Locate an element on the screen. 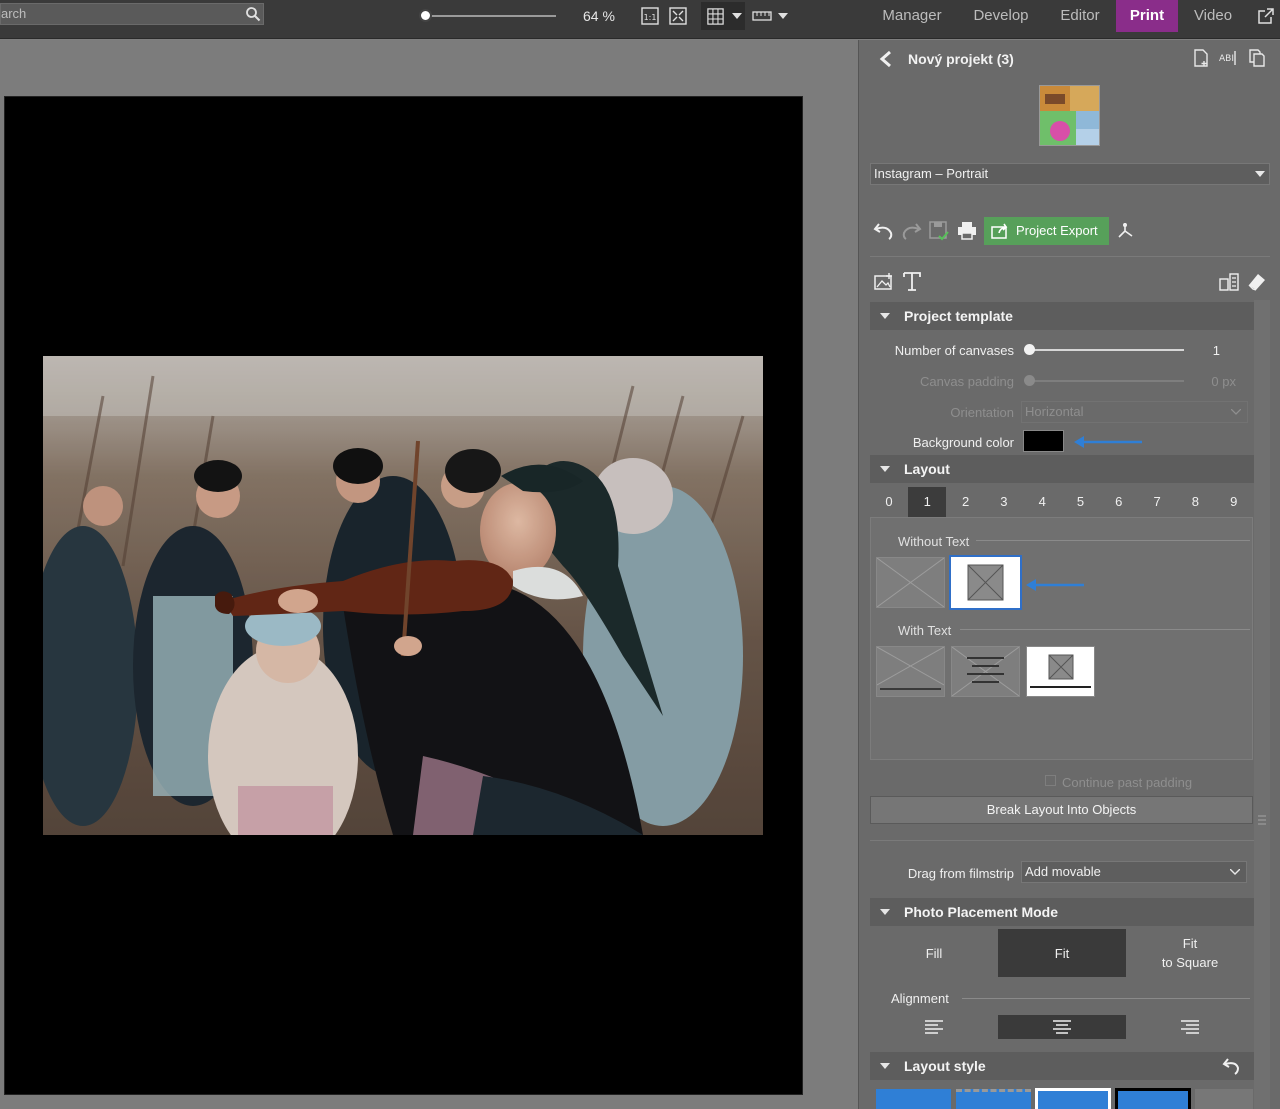 This screenshot has width=1280, height=1109. layout-count-5: 5 is located at coordinates (1081, 502).